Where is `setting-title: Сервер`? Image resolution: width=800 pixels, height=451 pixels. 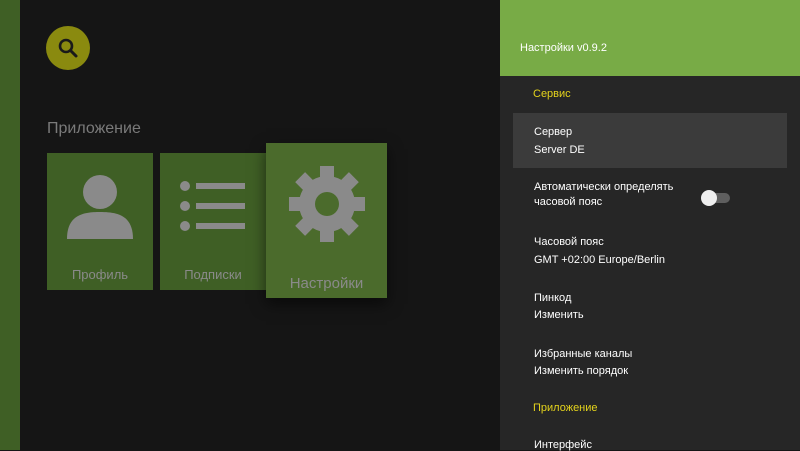 setting-title: Сервер is located at coordinates (553, 132).